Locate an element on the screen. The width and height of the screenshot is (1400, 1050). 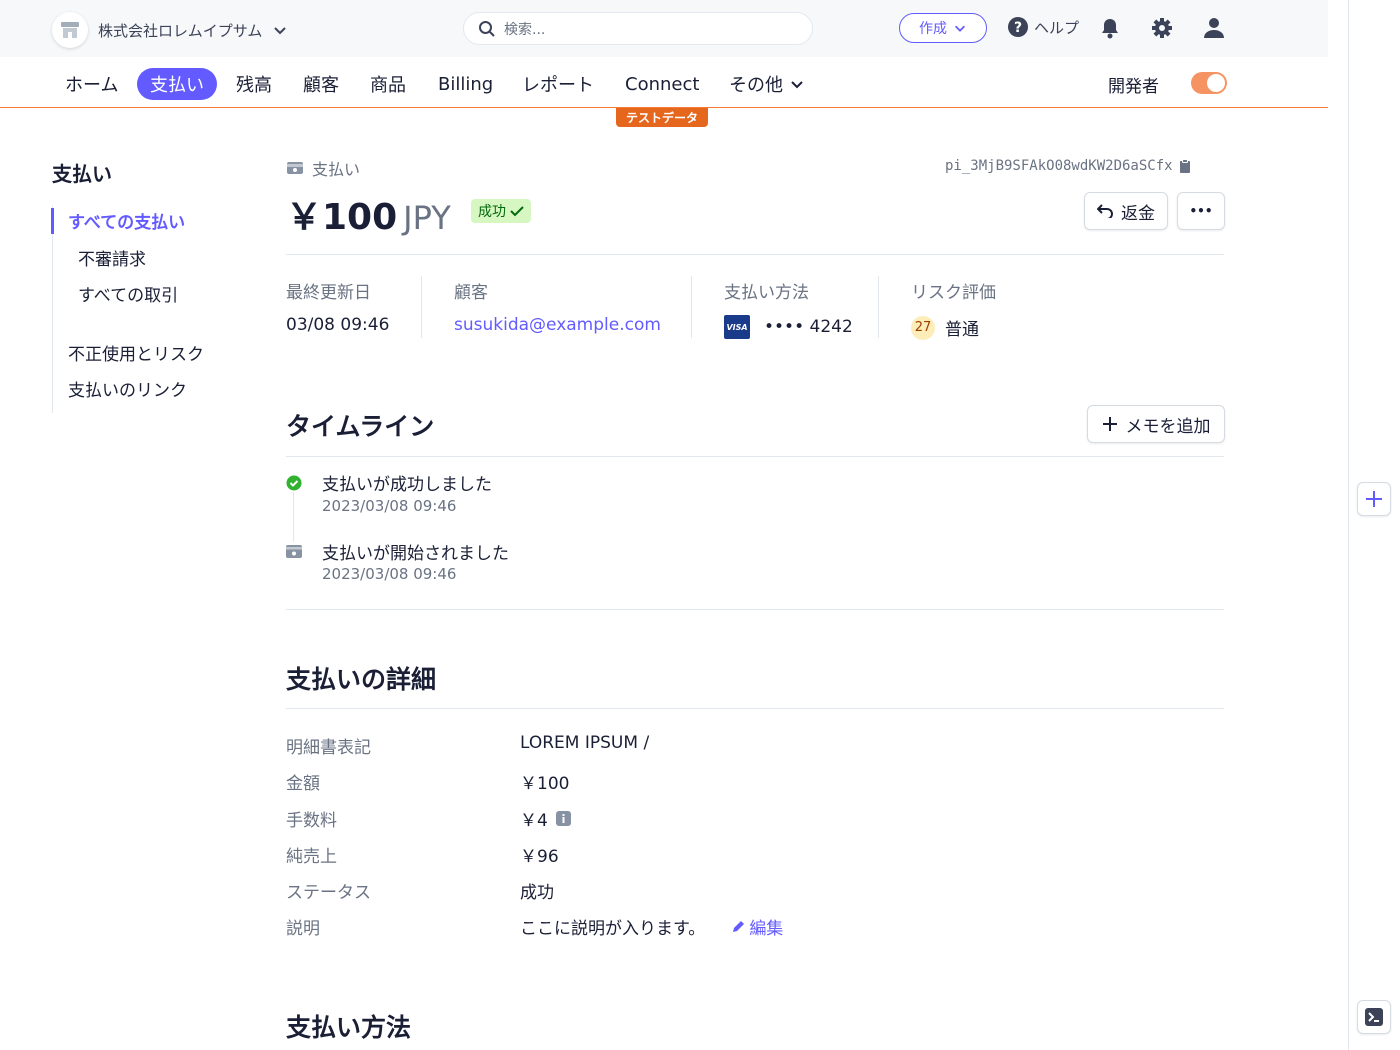
sidebar-title: 支払い is located at coordinates (82, 174).